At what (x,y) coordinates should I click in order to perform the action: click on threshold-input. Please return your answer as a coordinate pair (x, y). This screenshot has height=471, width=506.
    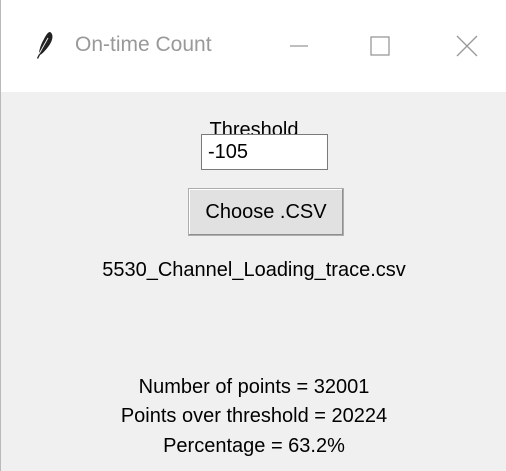
    Looking at the image, I should click on (264, 152).